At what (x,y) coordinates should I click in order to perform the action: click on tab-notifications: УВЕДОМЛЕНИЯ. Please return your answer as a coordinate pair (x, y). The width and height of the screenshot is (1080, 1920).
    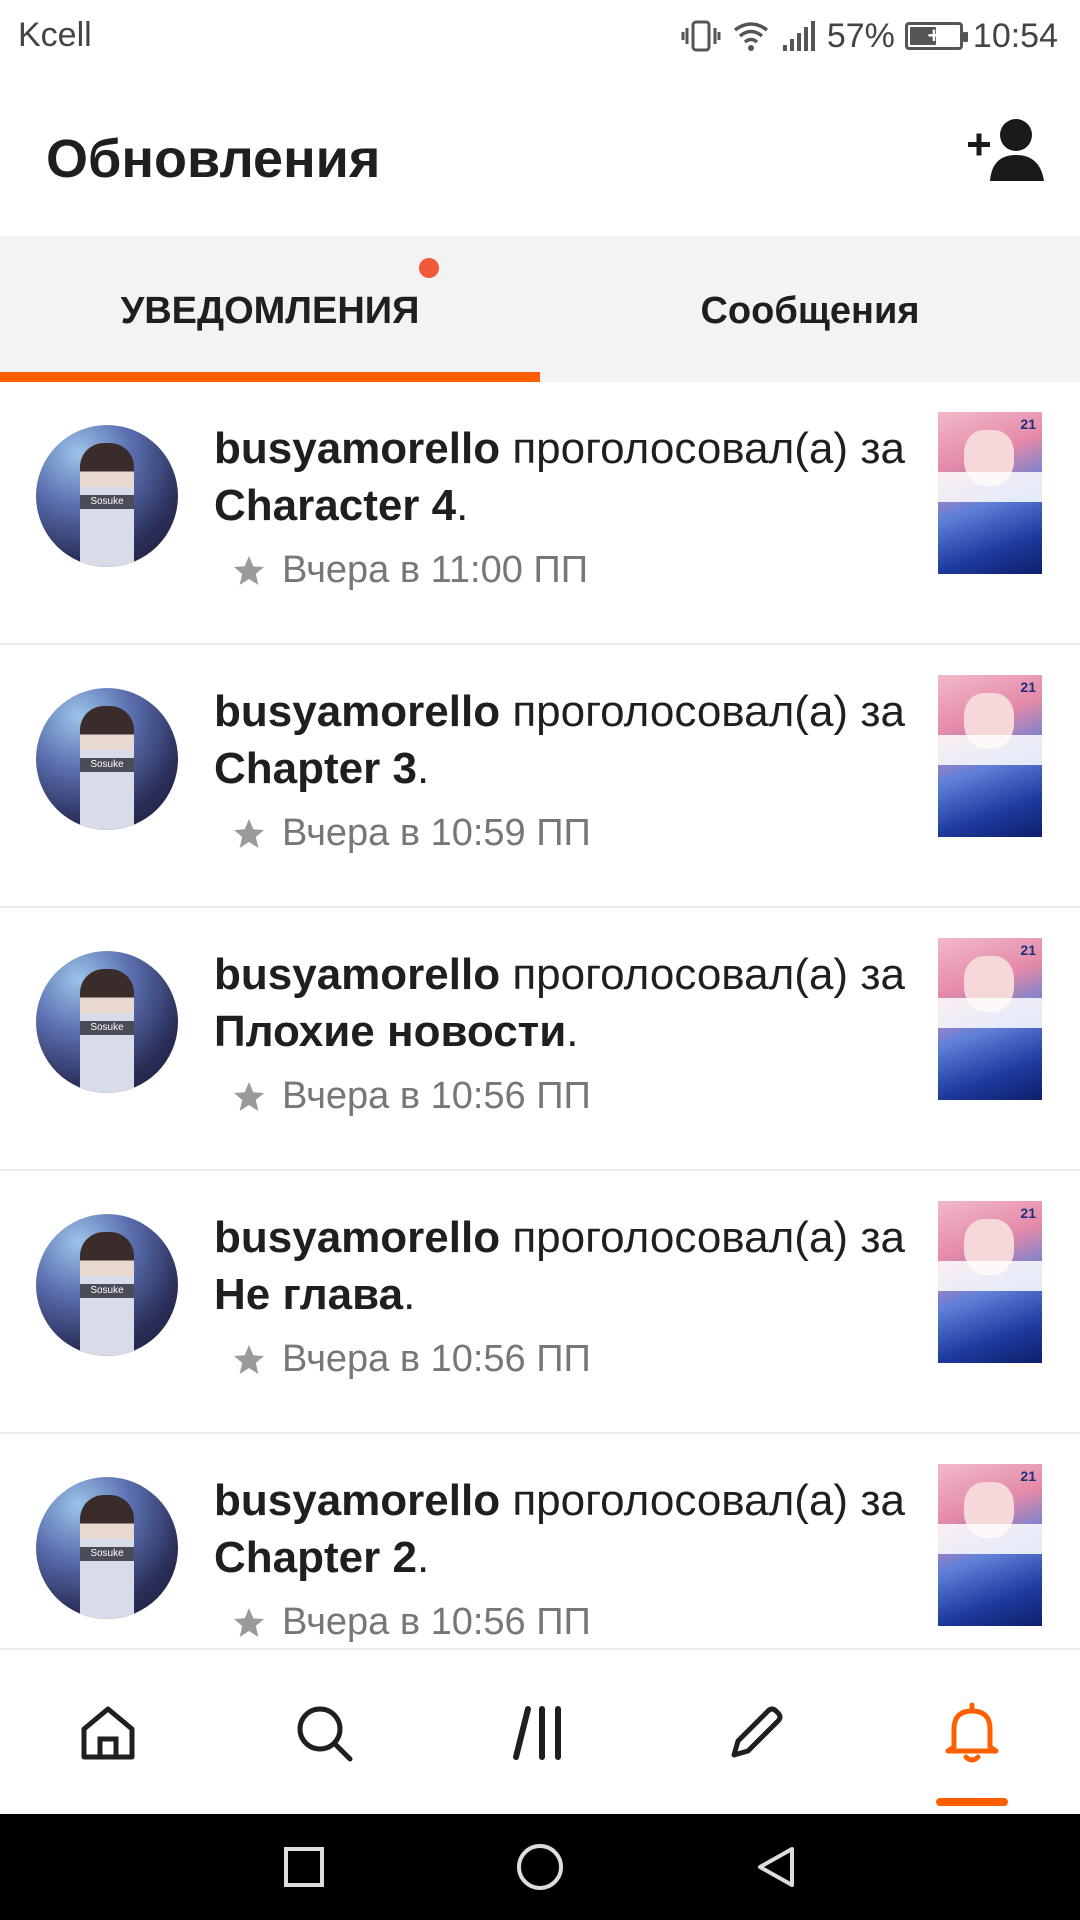
    Looking at the image, I should click on (270, 309).